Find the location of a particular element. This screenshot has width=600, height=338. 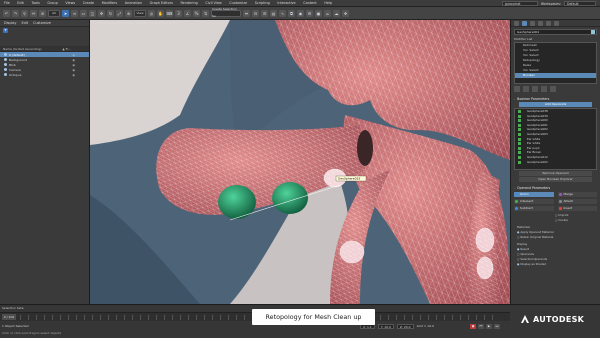

menu-edit: Edit is located at coordinates (20, 3).